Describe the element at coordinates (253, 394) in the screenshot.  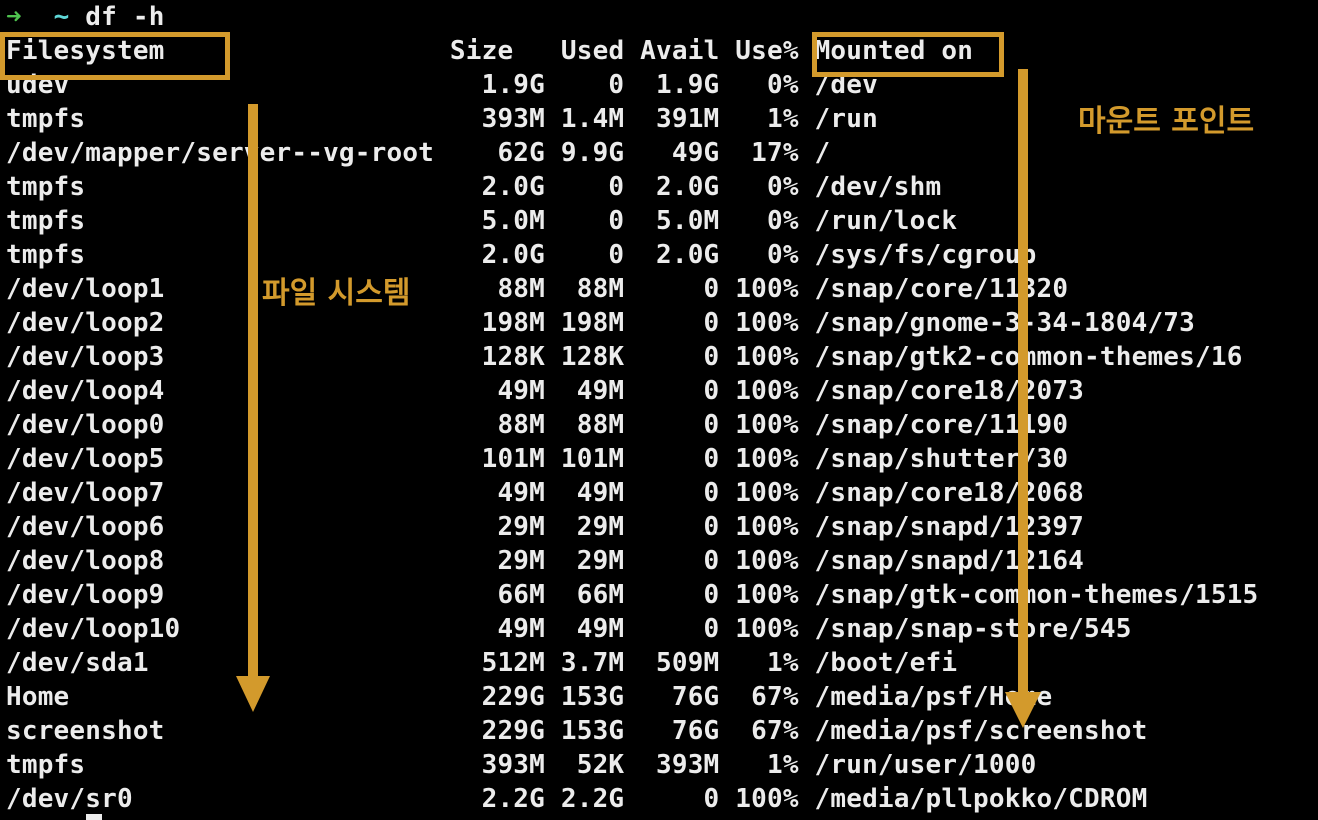
I see `filesystem-arrow-shaft` at that location.